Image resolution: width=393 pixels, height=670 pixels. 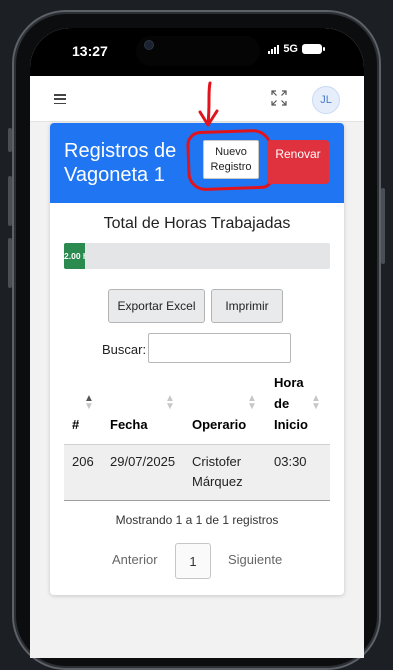 I want to click on pagination-page: 1, so click(x=193, y=561).